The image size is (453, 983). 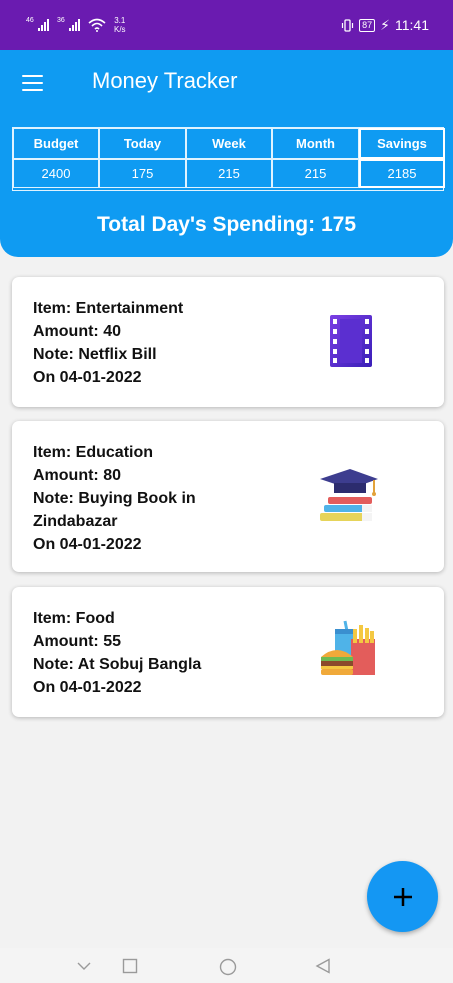 I want to click on cell-signal-2-icon: 36, so click(x=68, y=24).